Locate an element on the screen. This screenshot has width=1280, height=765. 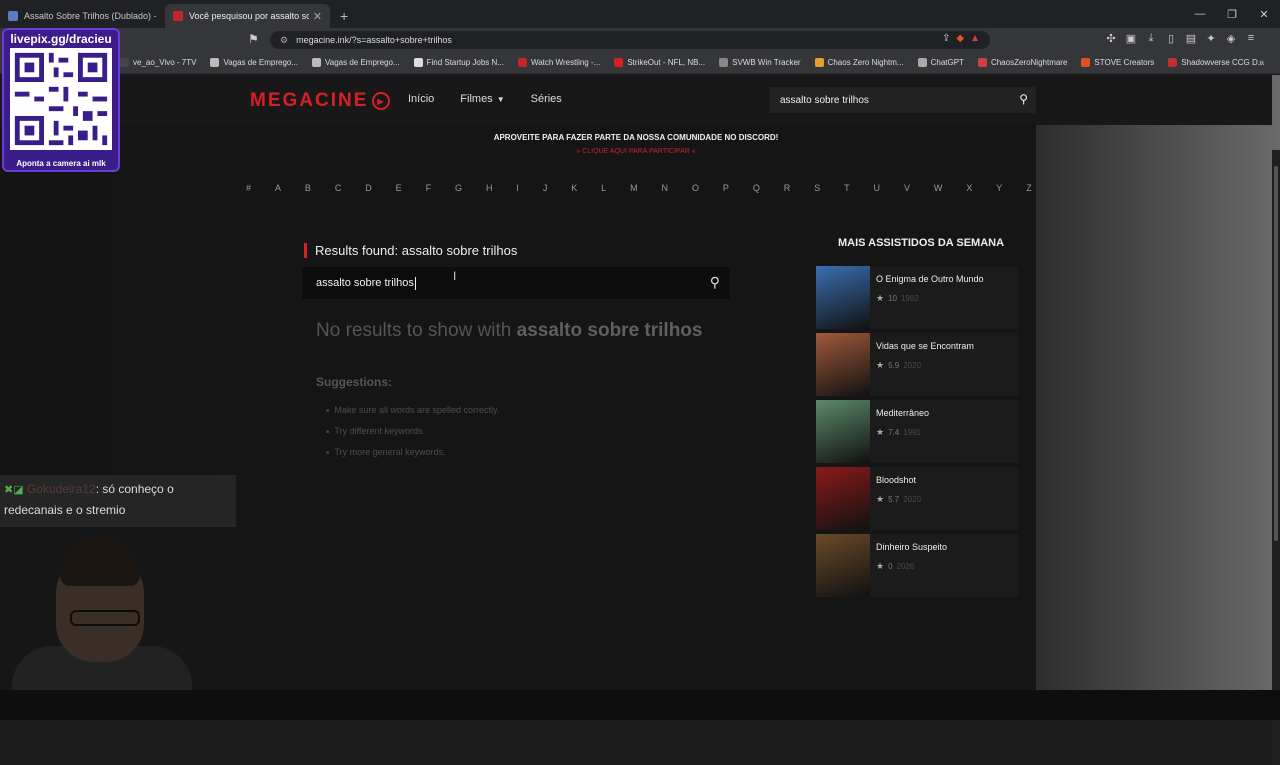
alphabet-letter: F is located at coordinates (429, 188).